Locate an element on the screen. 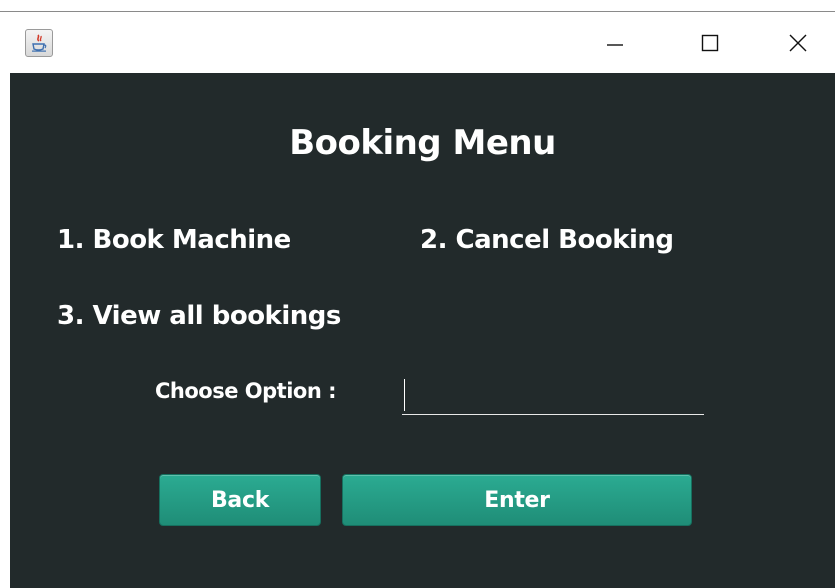 The height and width of the screenshot is (588, 835). close-icon is located at coordinates (798, 43).